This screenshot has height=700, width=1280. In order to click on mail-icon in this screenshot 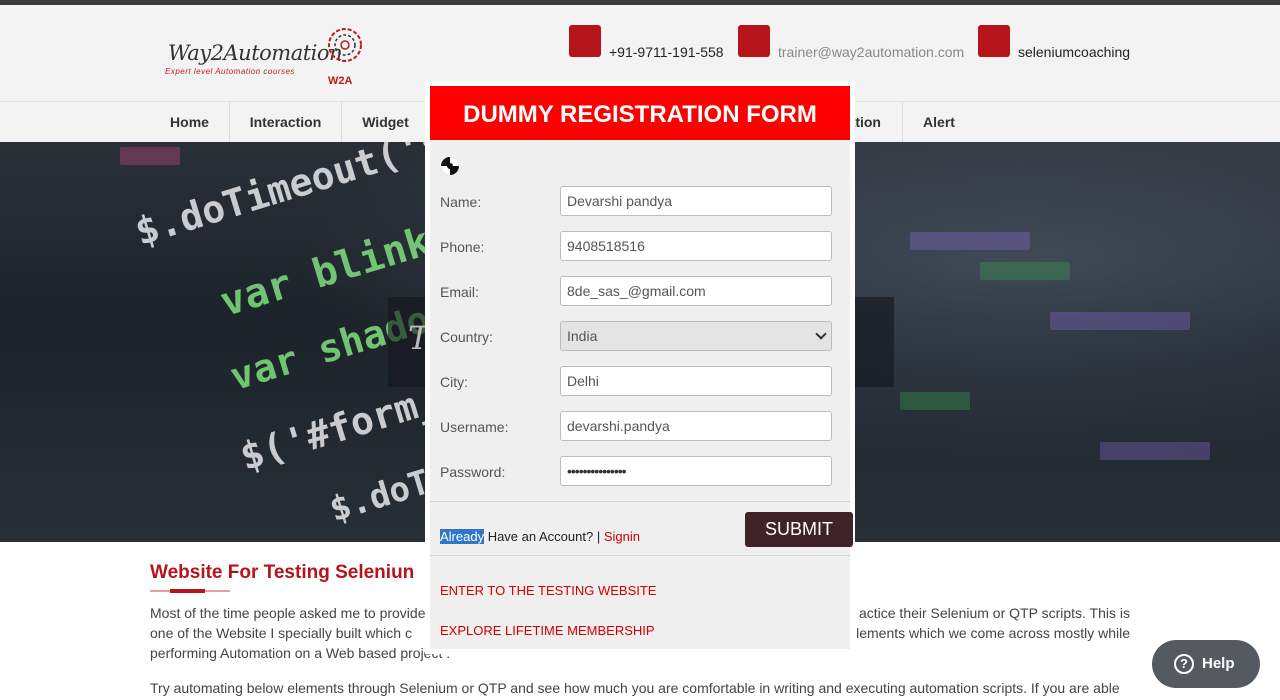, I will do `click(754, 41)`.